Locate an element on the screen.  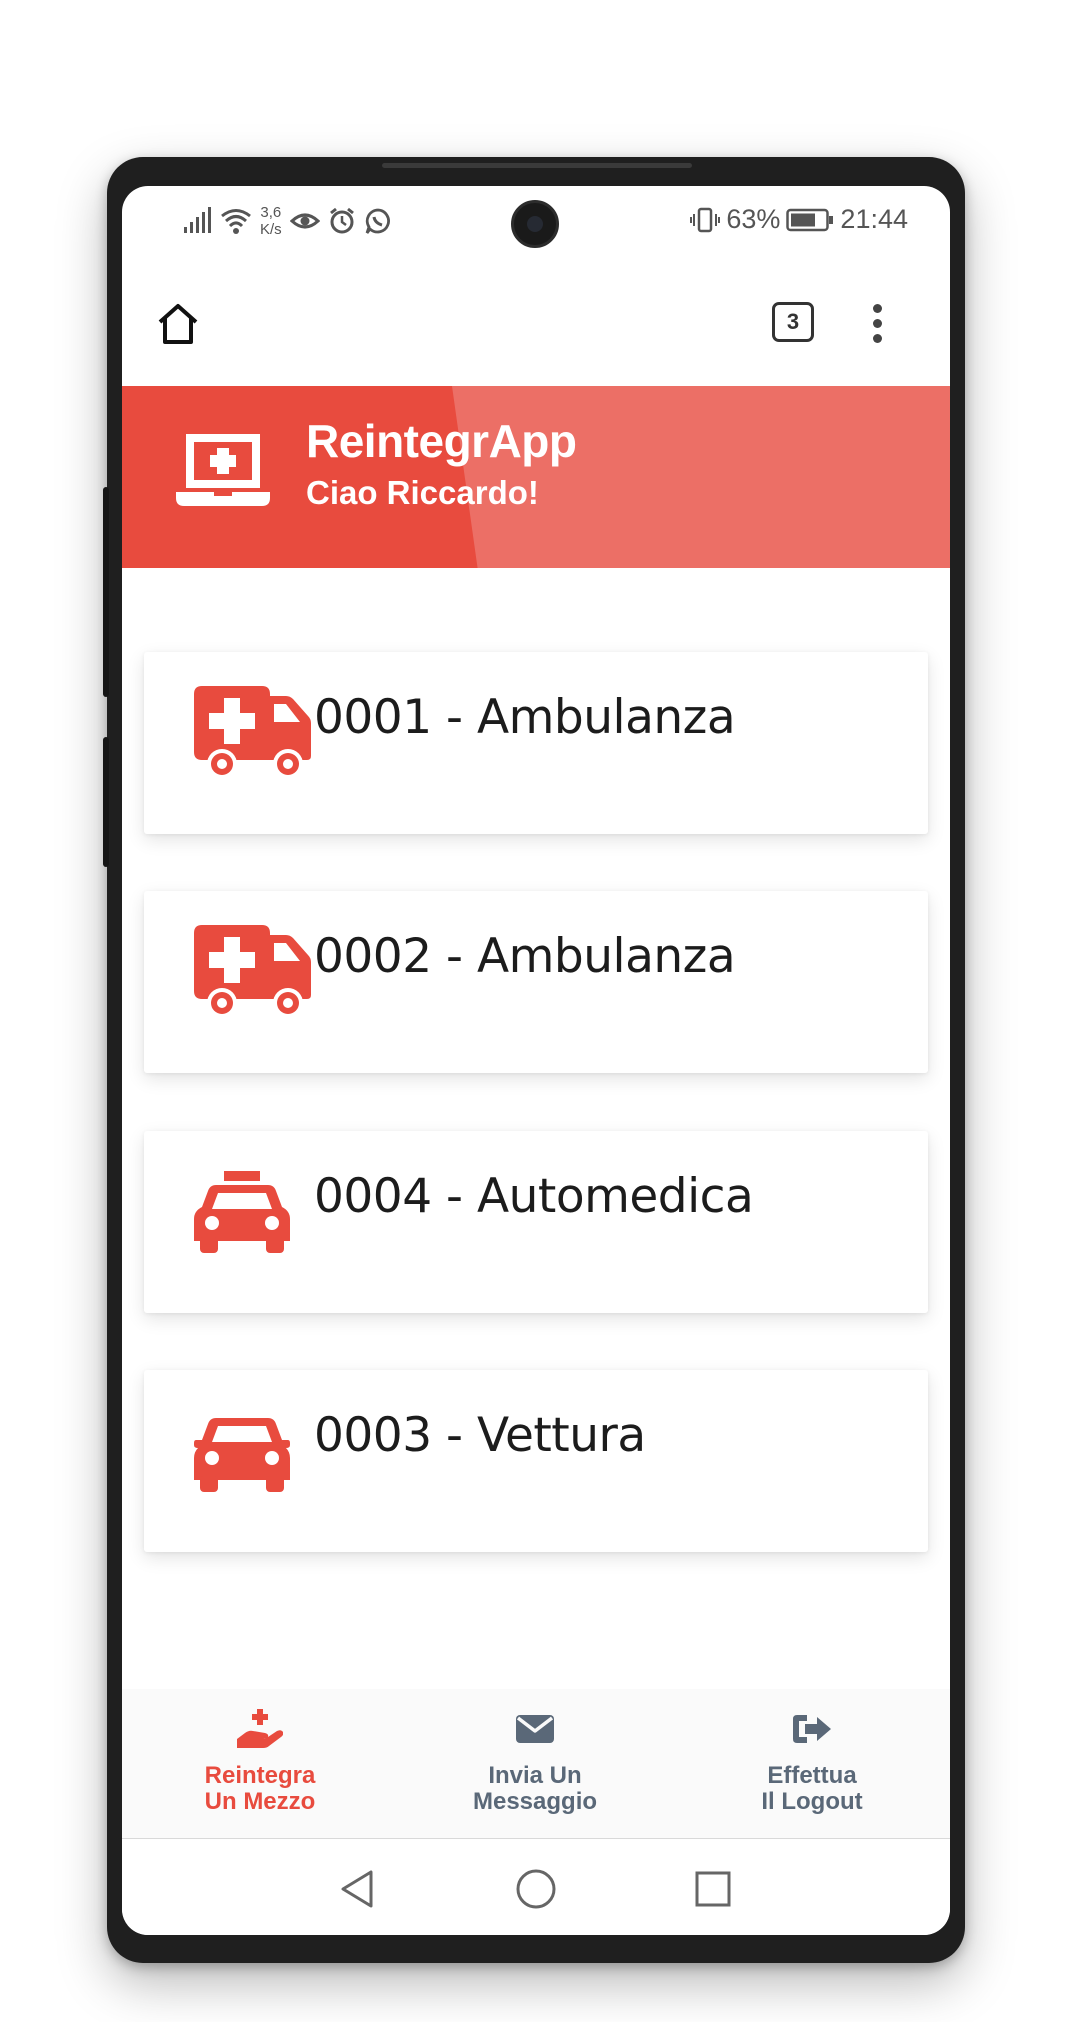
laptop-medical-icon is located at coordinates (223, 470).